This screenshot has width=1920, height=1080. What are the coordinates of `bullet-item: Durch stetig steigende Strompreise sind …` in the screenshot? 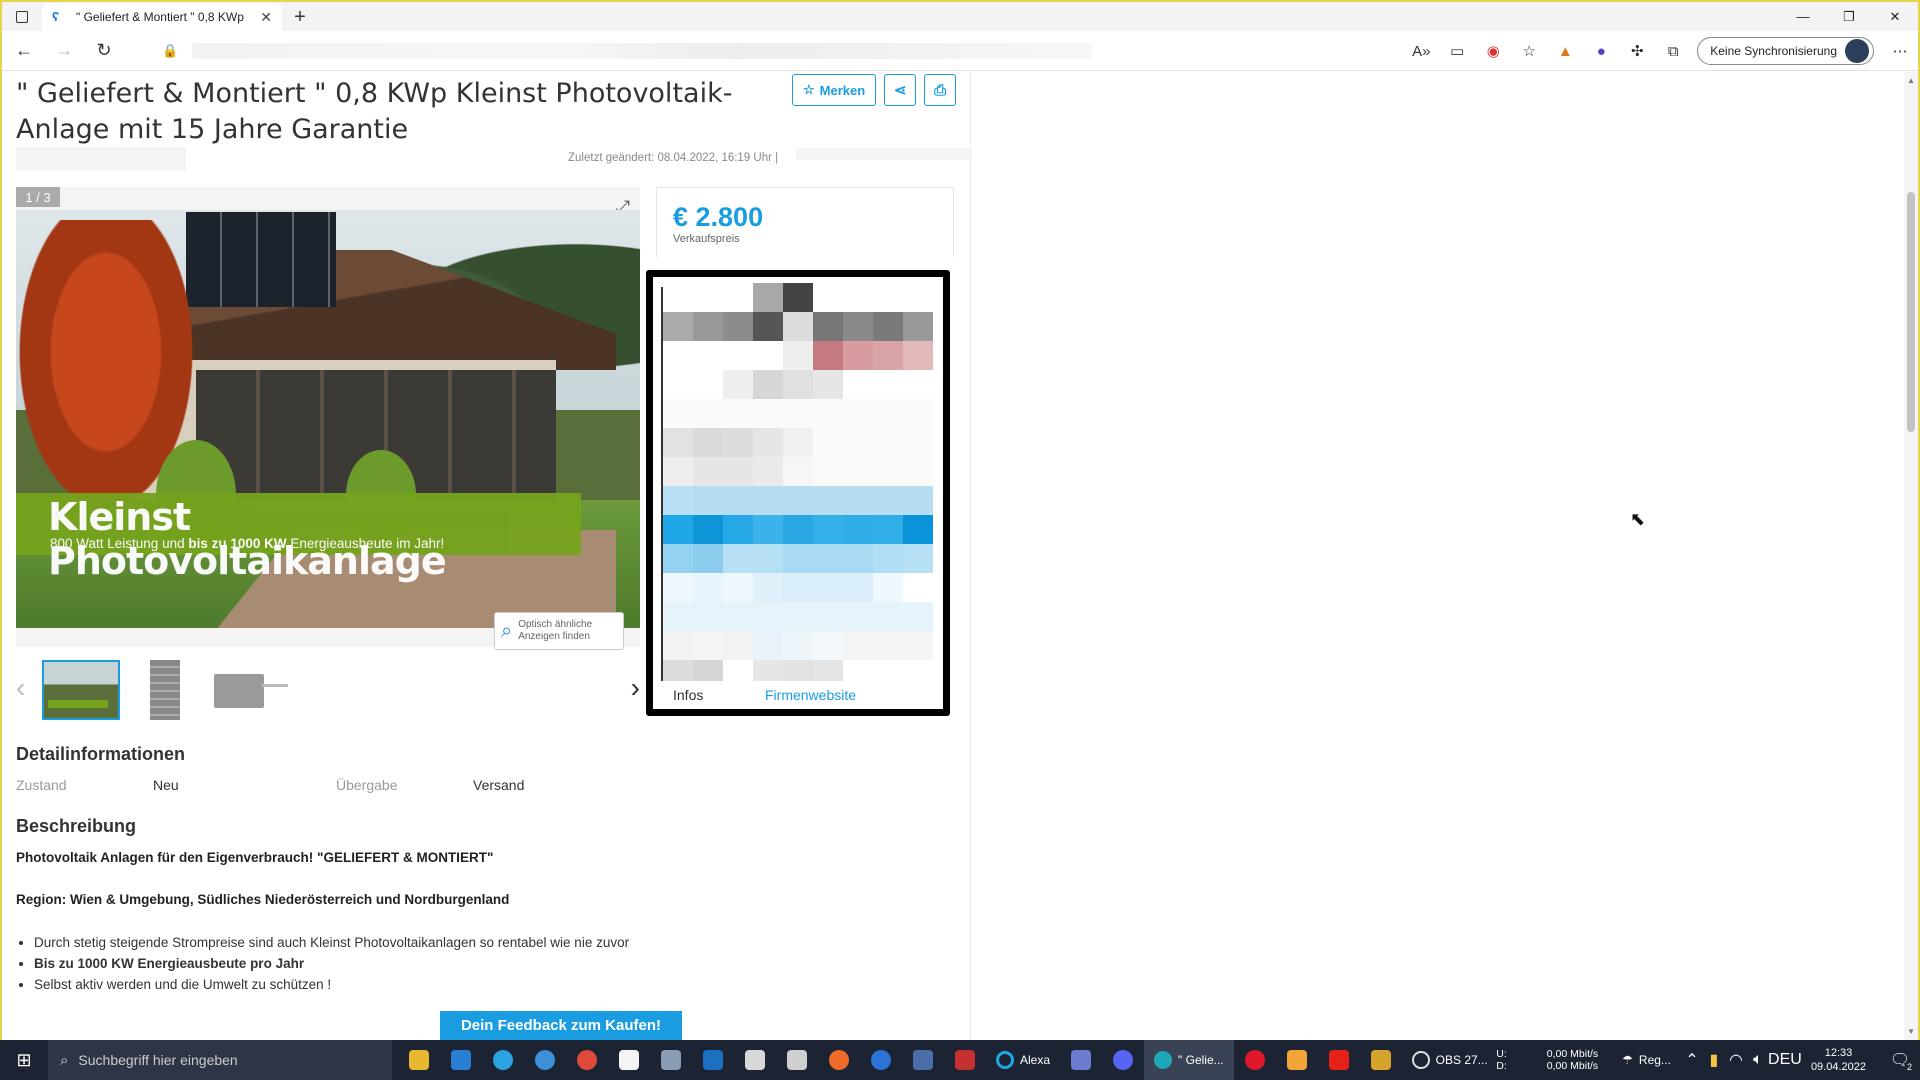 It's located at (344, 942).